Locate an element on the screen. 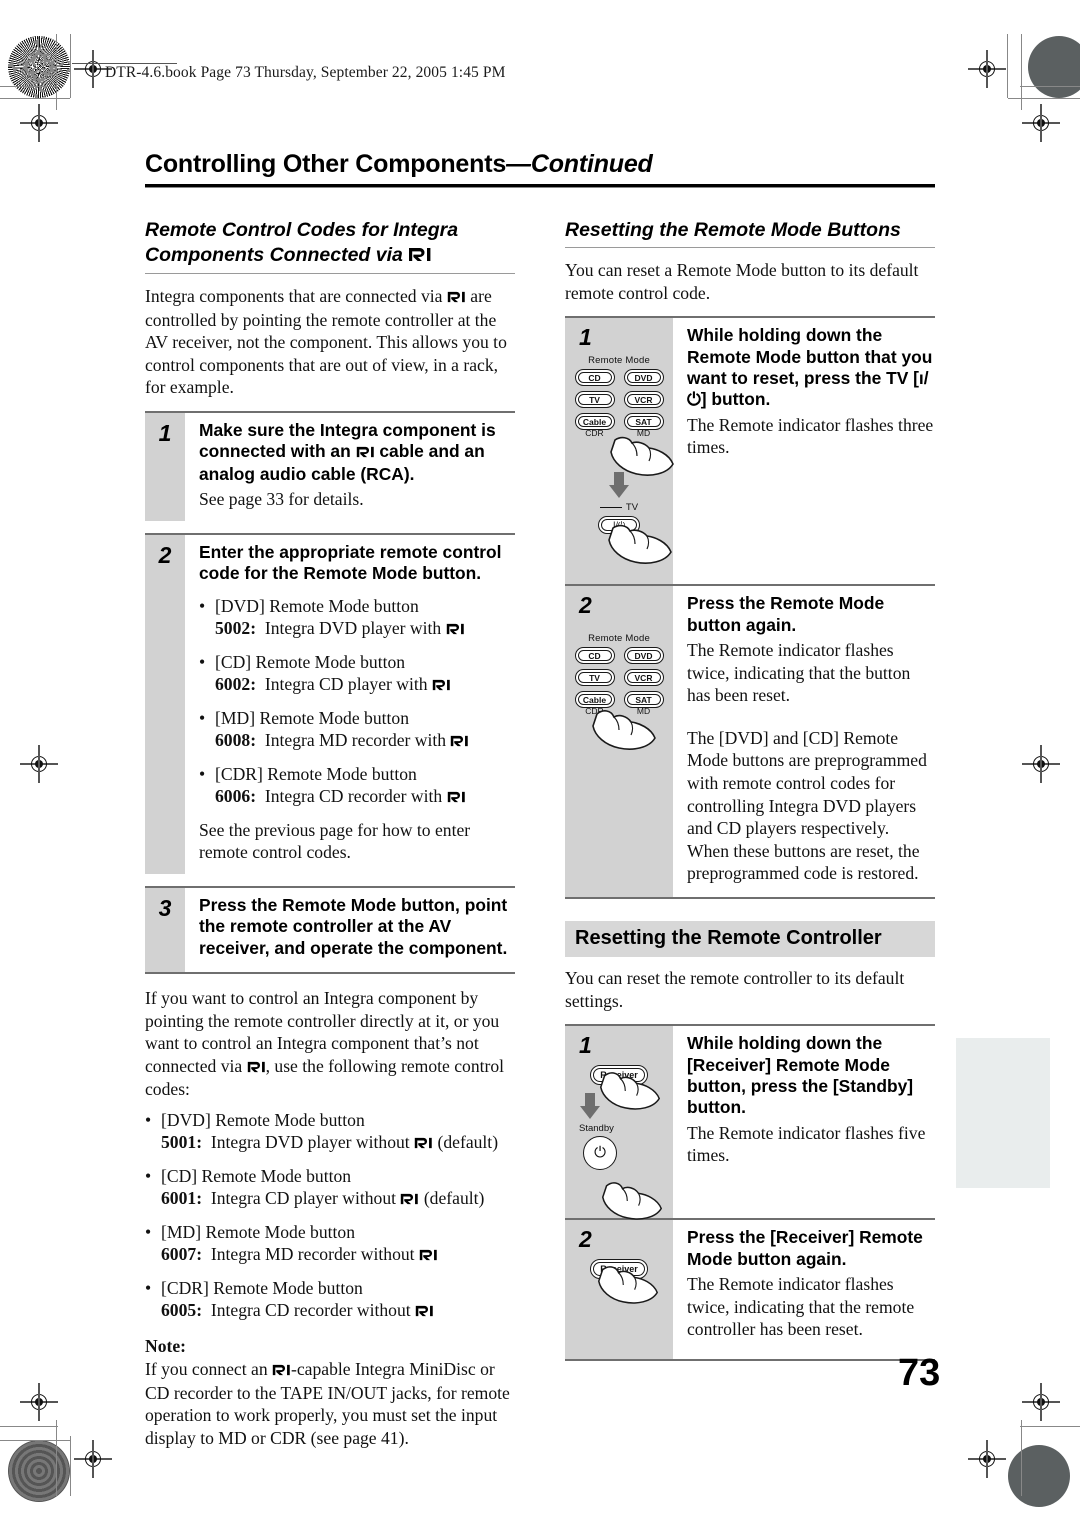 This screenshot has width=1080, height=1528. registration-starburst-topright is located at coordinates (1054, 67).